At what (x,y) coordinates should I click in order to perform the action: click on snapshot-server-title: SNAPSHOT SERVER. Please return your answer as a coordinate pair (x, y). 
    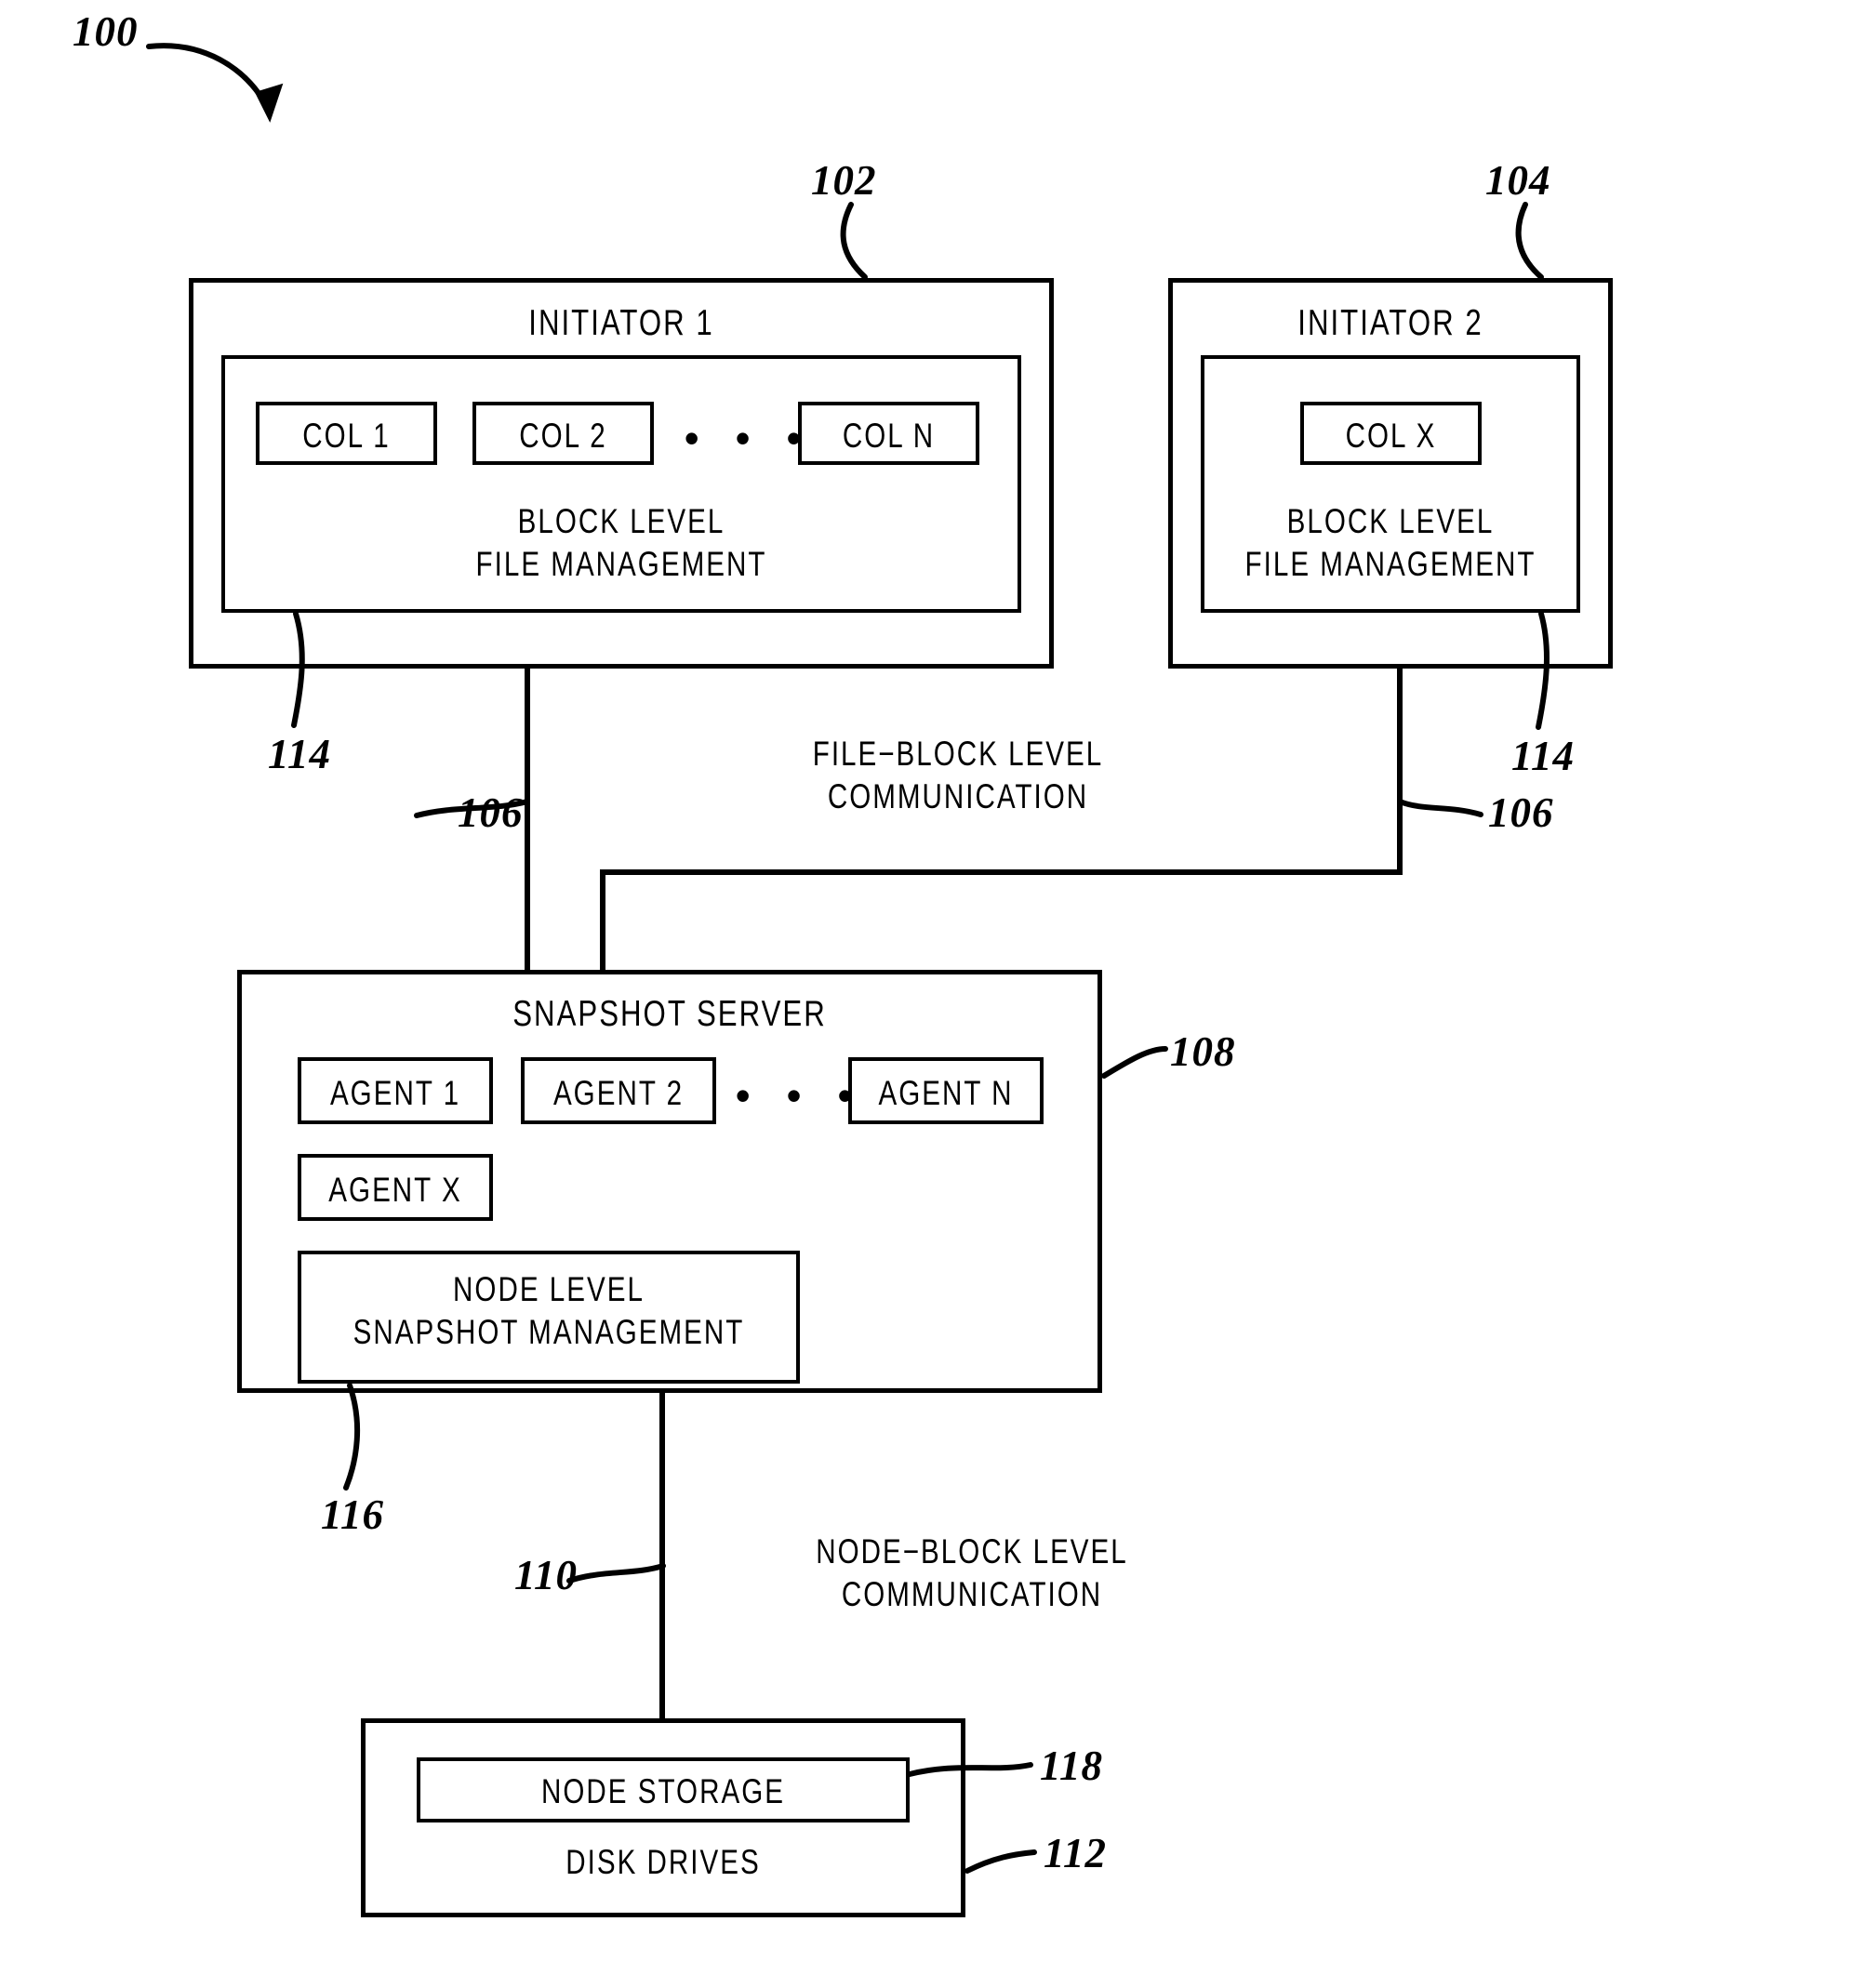
    Looking at the image, I should click on (669, 1014).